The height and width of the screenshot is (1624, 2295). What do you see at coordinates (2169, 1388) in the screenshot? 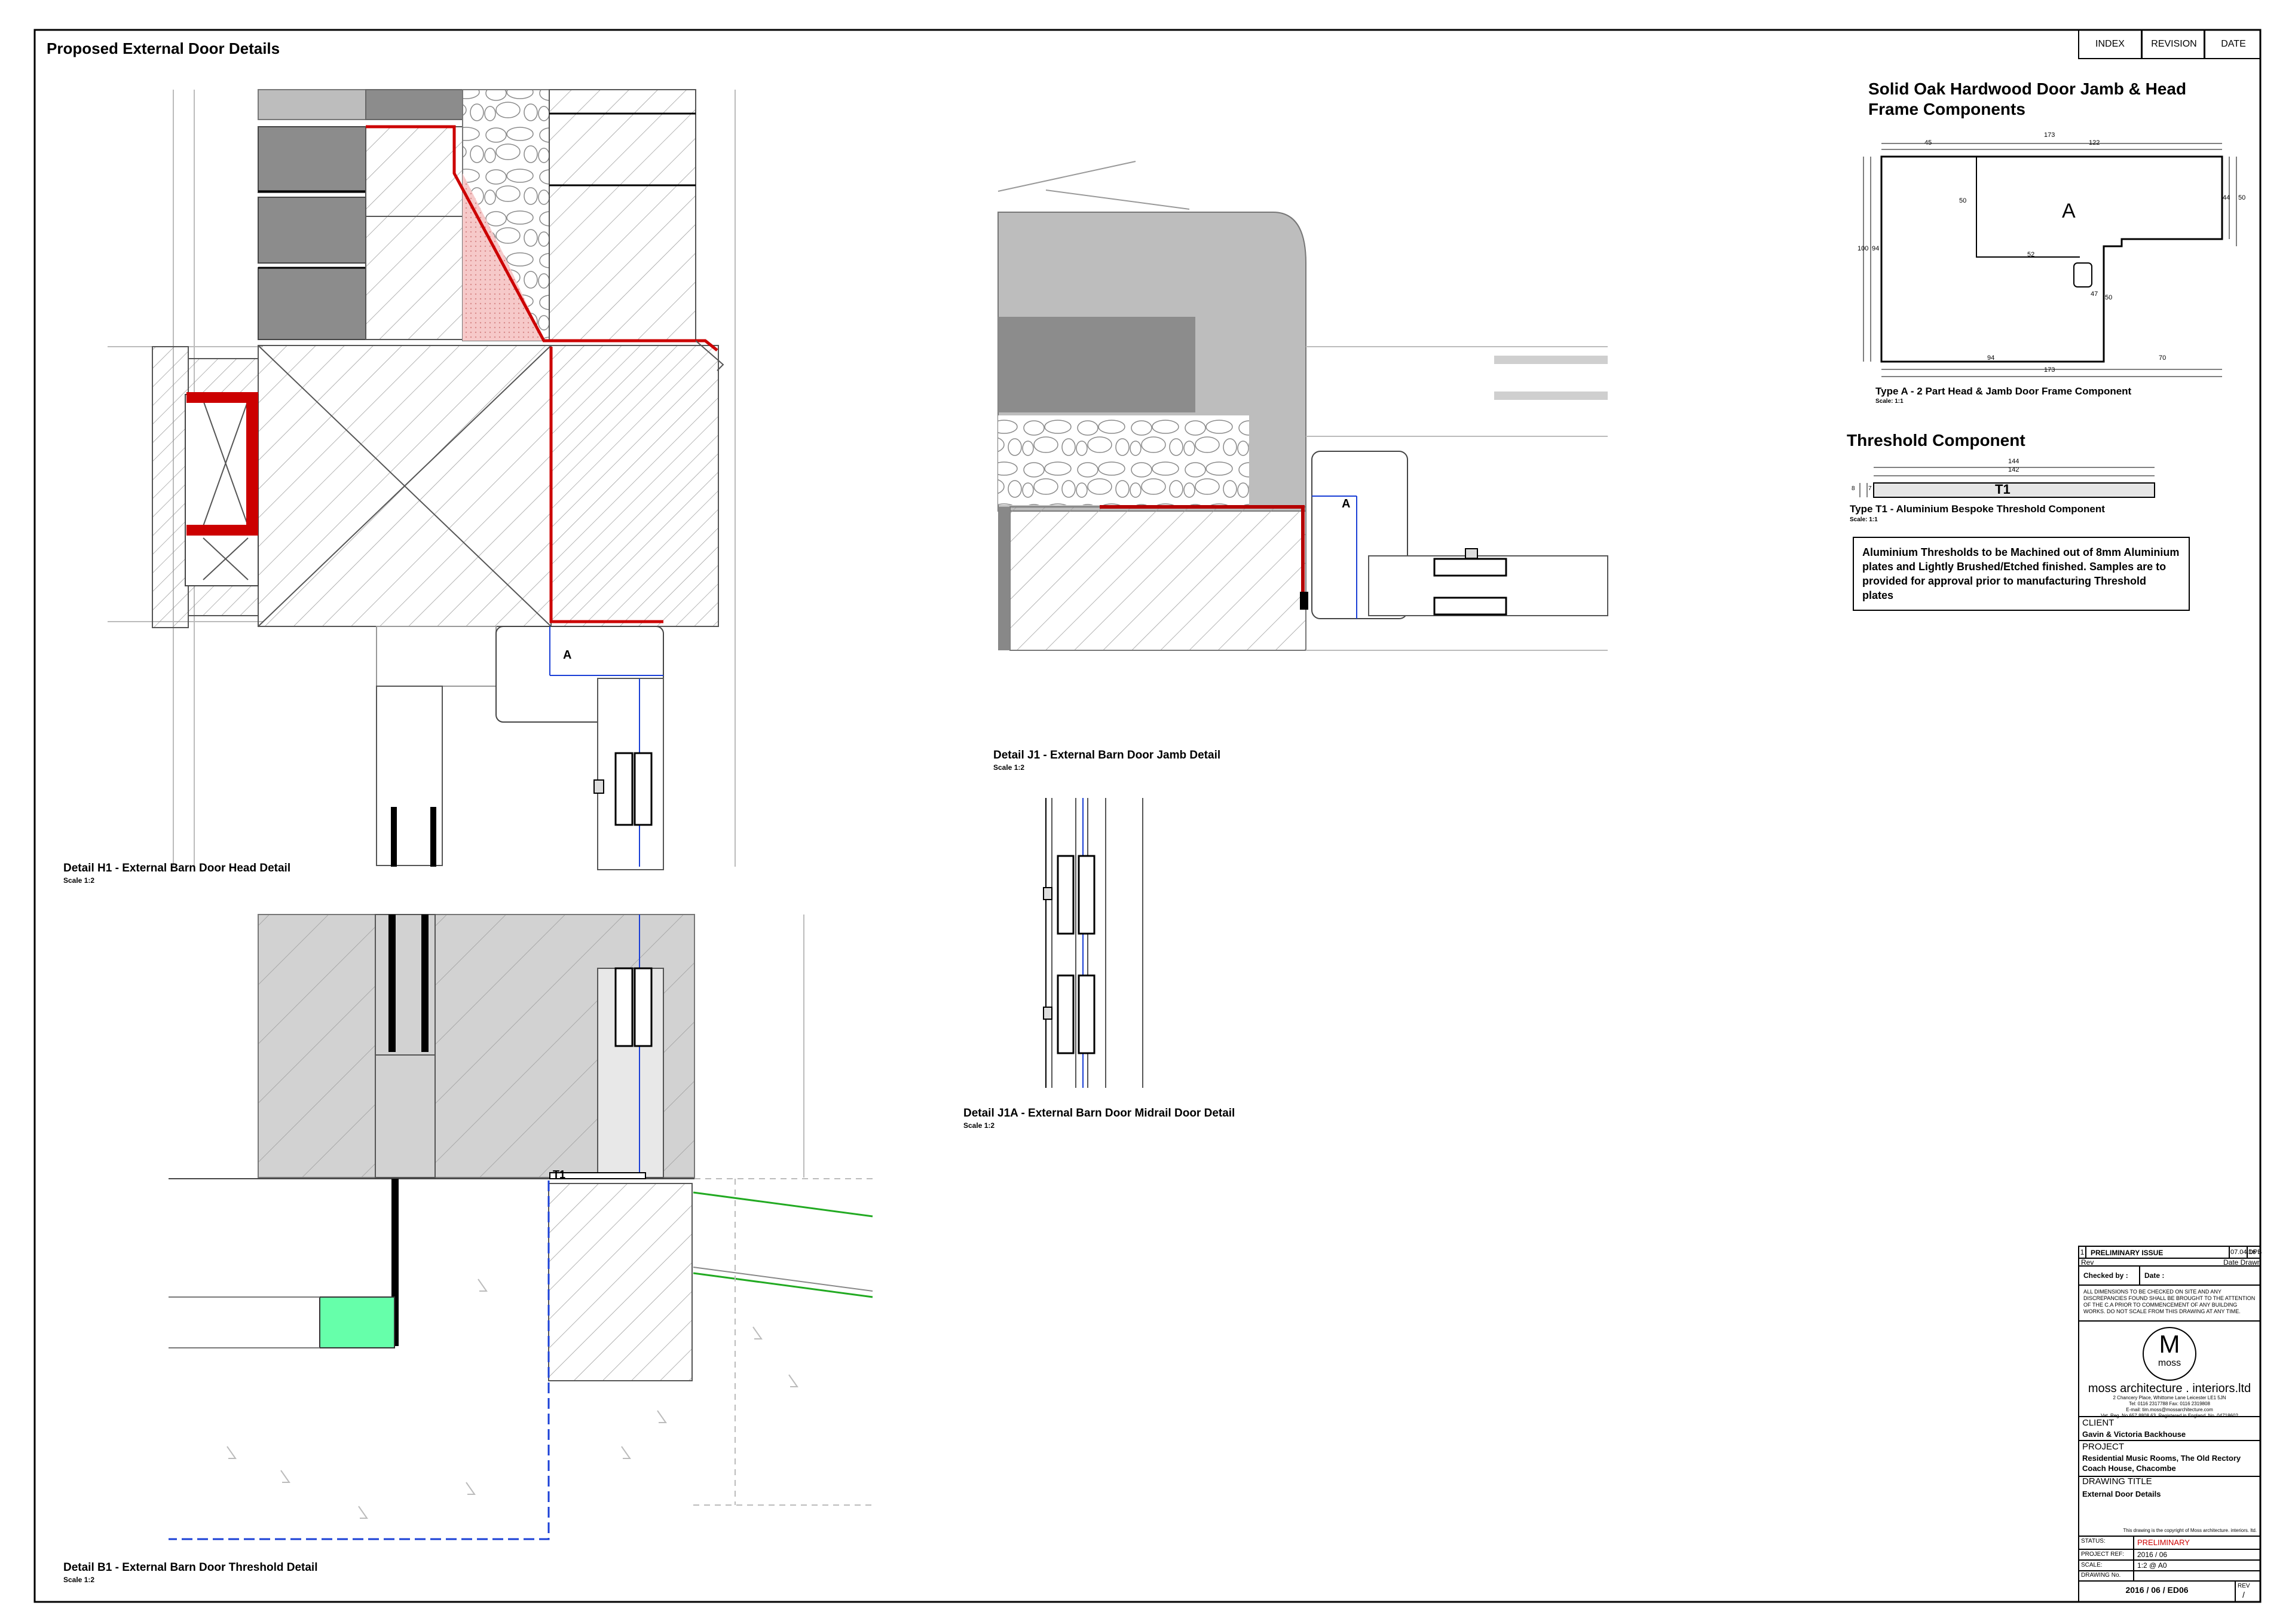
I see `company-name: moss architecture . interiors.ltd` at bounding box center [2169, 1388].